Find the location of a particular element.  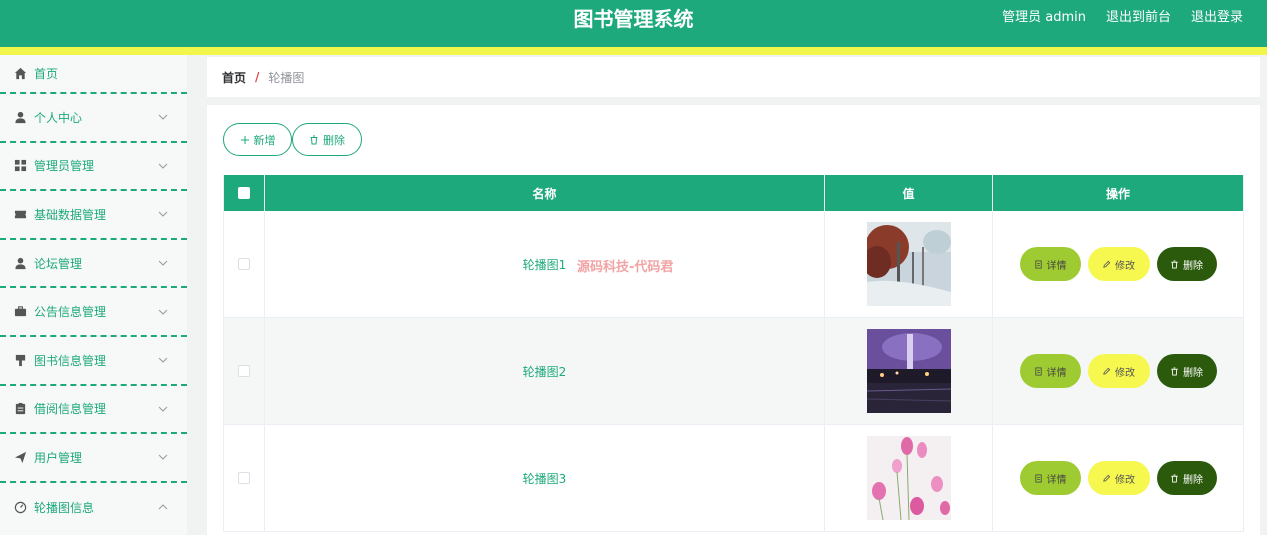

sidebar-item-personal-center: 个人中心 is located at coordinates (93, 118).